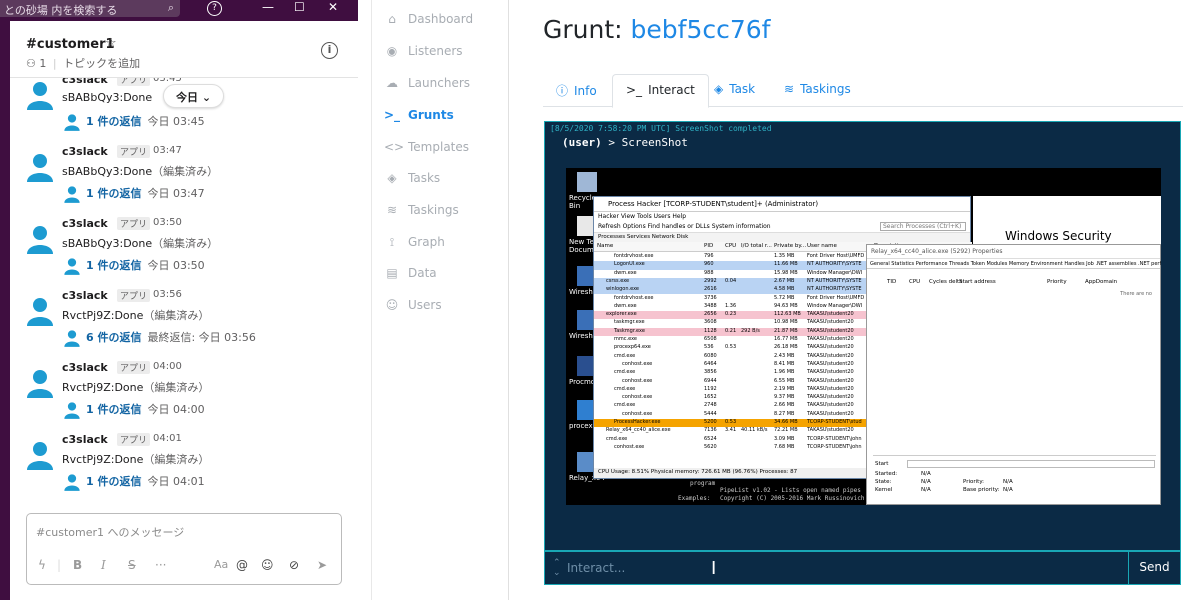 The width and height of the screenshot is (1200, 600). Describe the element at coordinates (883, 482) in the screenshot. I see `props-field-label: State:` at that location.